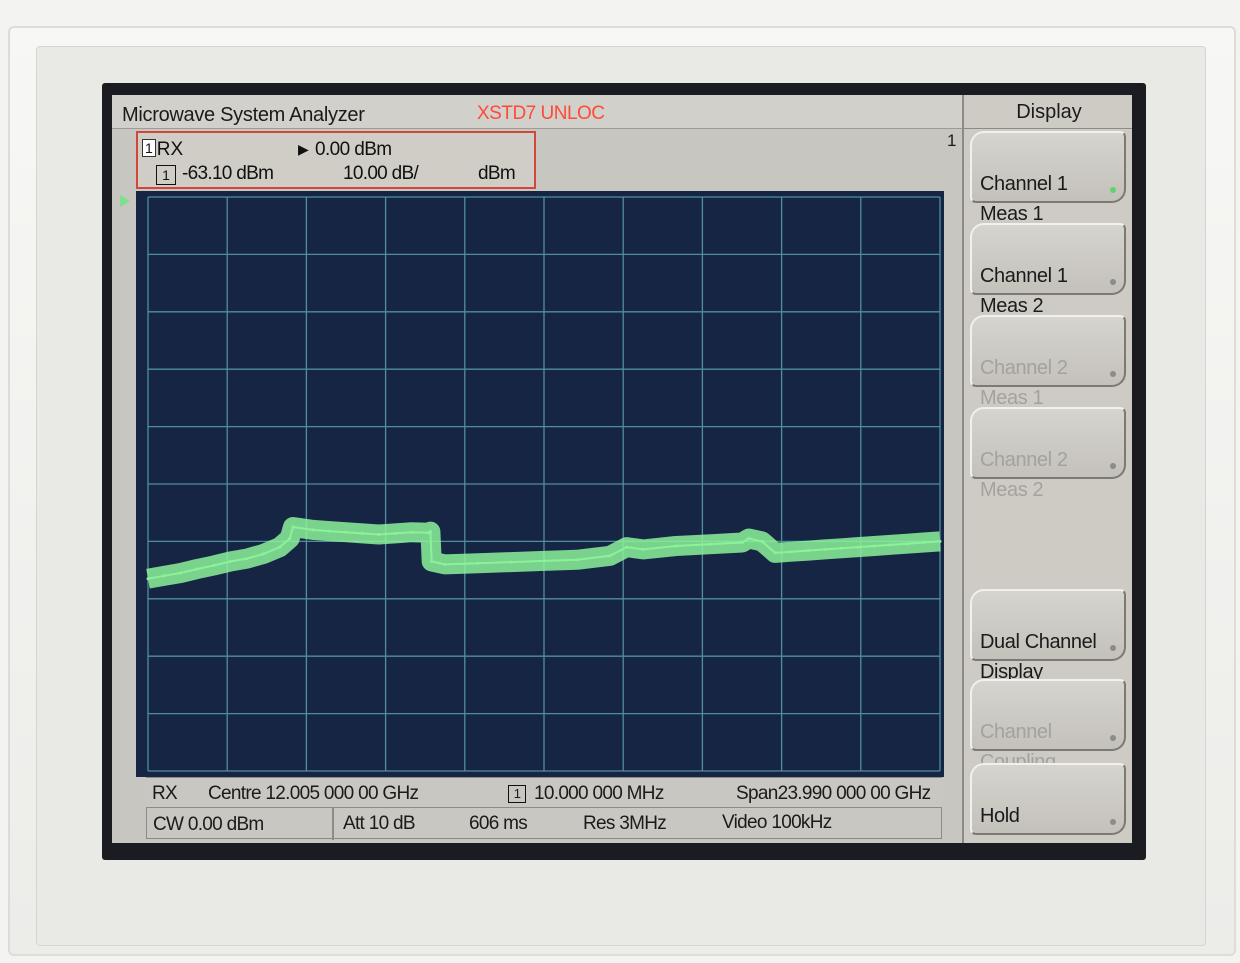 The width and height of the screenshot is (1240, 963). Describe the element at coordinates (541, 113) in the screenshot. I see `status-alert: XSTD7 UNLOC` at that location.